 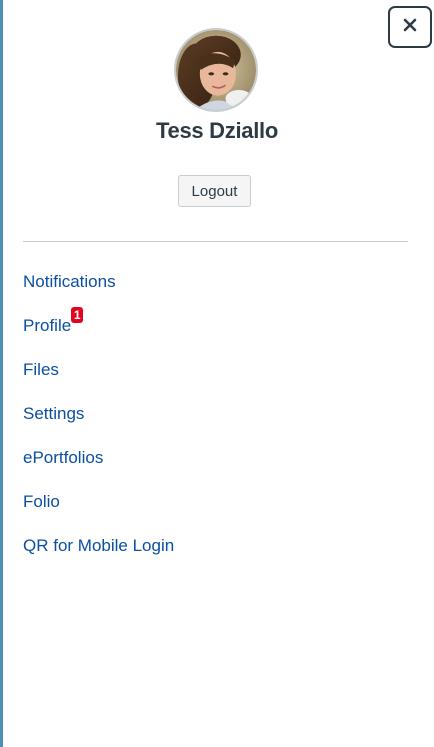 What do you see at coordinates (98, 546) in the screenshot?
I see `qr-mobile-login-link: QR for Mobile Login` at bounding box center [98, 546].